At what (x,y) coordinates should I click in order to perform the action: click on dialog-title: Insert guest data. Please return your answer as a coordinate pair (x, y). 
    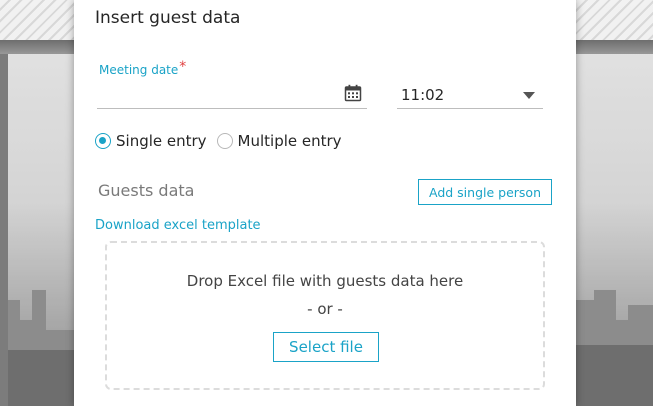
    Looking at the image, I should click on (168, 18).